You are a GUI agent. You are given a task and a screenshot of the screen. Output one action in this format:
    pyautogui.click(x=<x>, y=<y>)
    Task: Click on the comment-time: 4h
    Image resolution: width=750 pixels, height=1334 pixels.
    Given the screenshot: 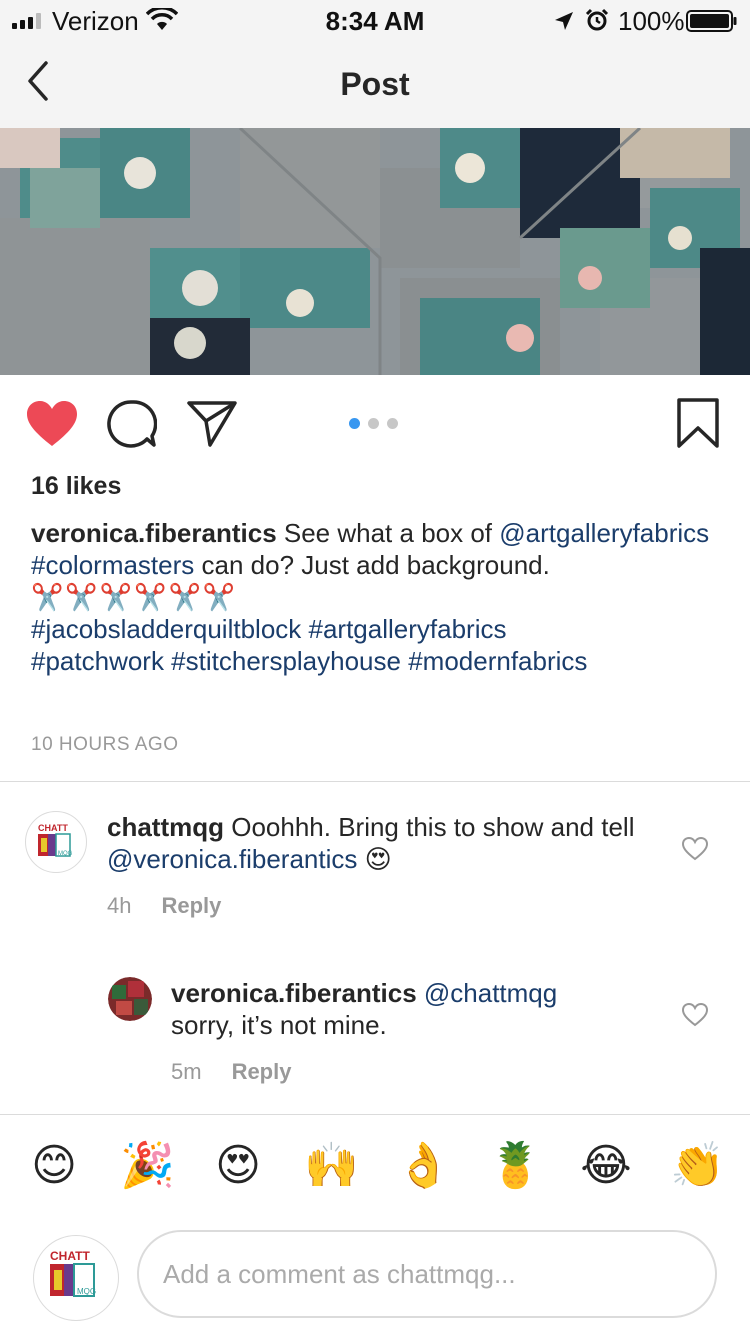 What is the action you would take?
    pyautogui.click(x=119, y=905)
    